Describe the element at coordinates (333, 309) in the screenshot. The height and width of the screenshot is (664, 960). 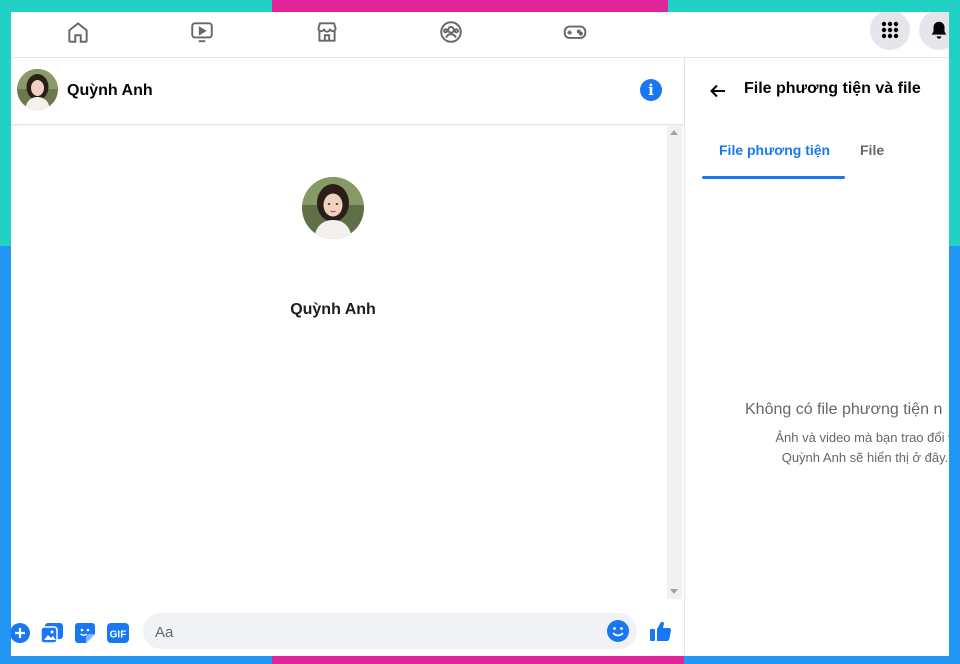
I see `profile-name: Quỳnh Anh` at that location.